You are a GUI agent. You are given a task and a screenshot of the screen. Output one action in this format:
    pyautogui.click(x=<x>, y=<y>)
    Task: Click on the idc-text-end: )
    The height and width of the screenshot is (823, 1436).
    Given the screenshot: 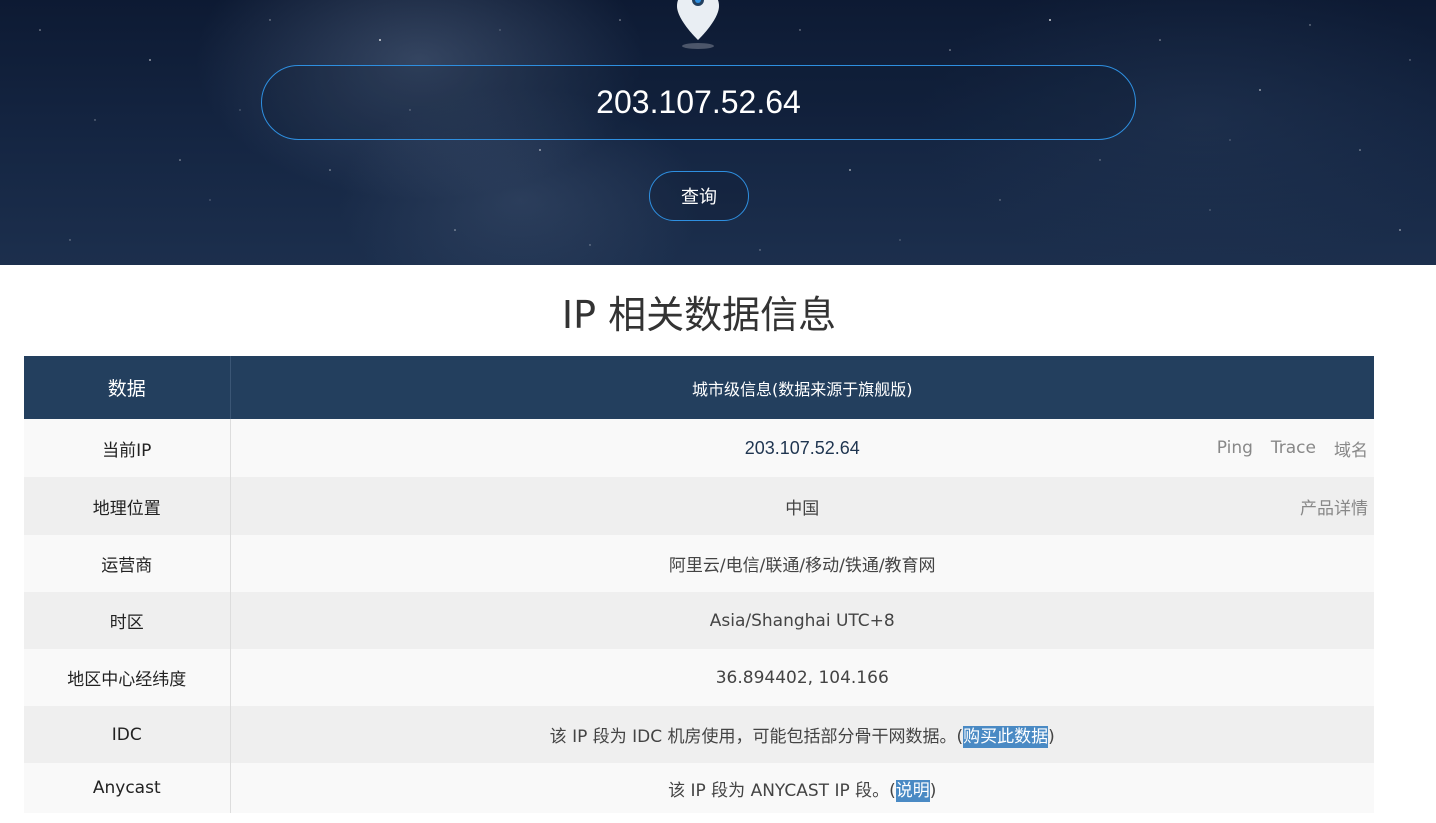 What is the action you would take?
    pyautogui.click(x=1051, y=737)
    